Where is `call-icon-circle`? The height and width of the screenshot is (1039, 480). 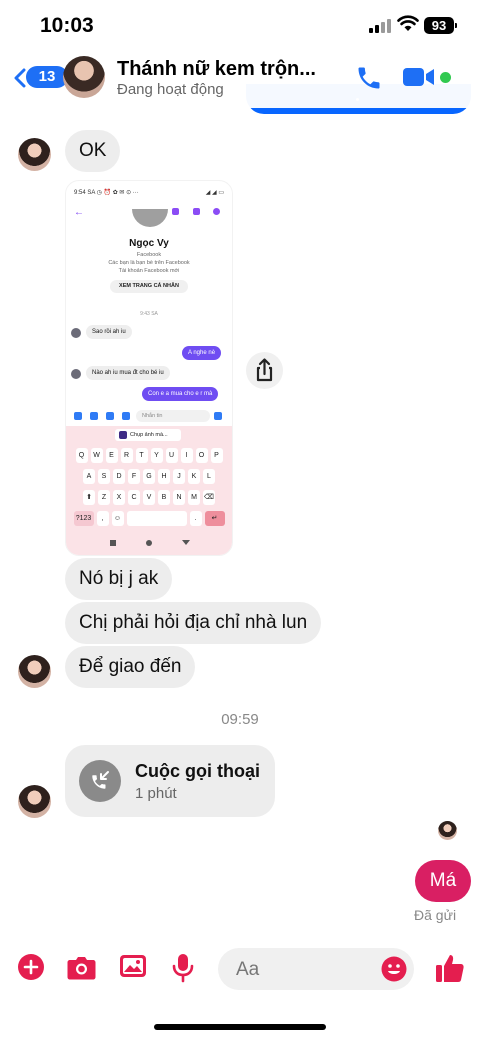 call-icon-circle is located at coordinates (100, 781).